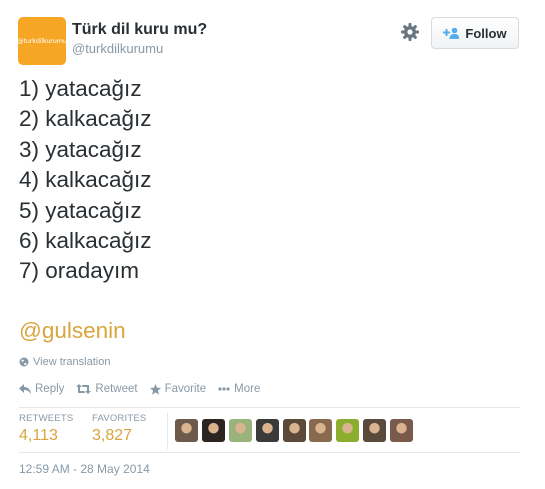  I want to click on view-translation-link: View translation, so click(64, 362).